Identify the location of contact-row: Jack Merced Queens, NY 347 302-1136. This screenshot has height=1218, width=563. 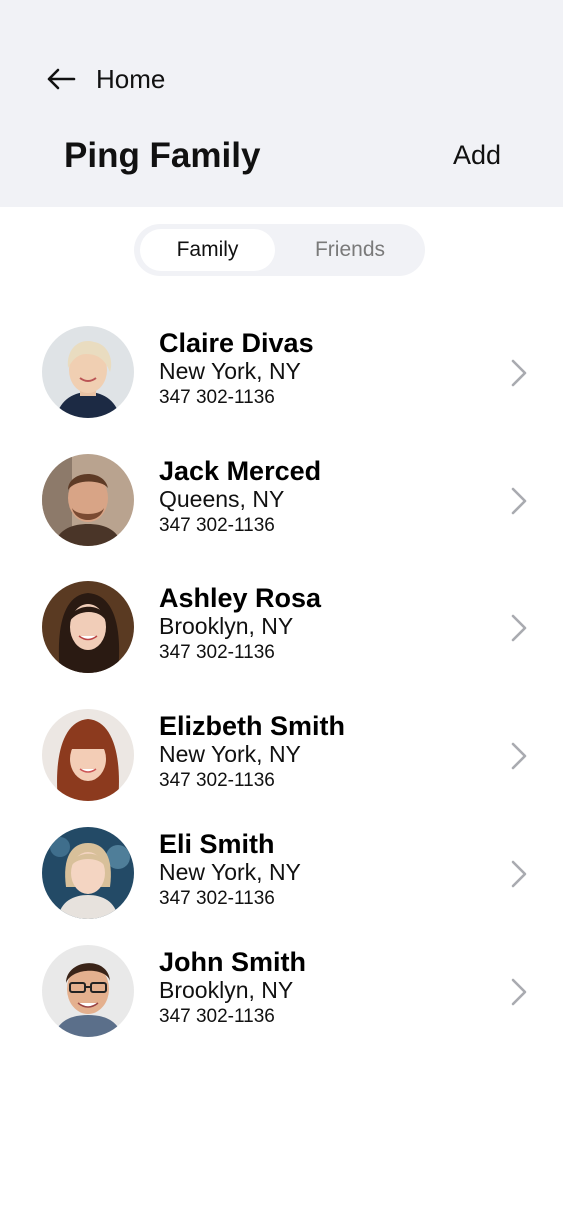
(281, 500).